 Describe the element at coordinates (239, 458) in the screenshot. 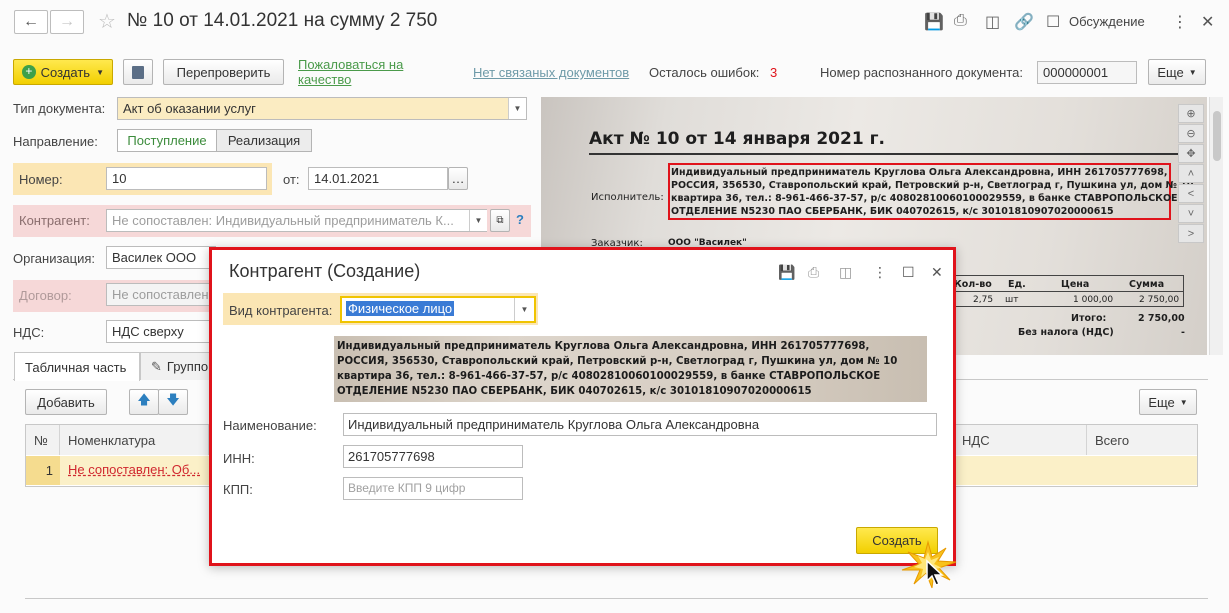

I see `inn-label: ИНН:` at that location.